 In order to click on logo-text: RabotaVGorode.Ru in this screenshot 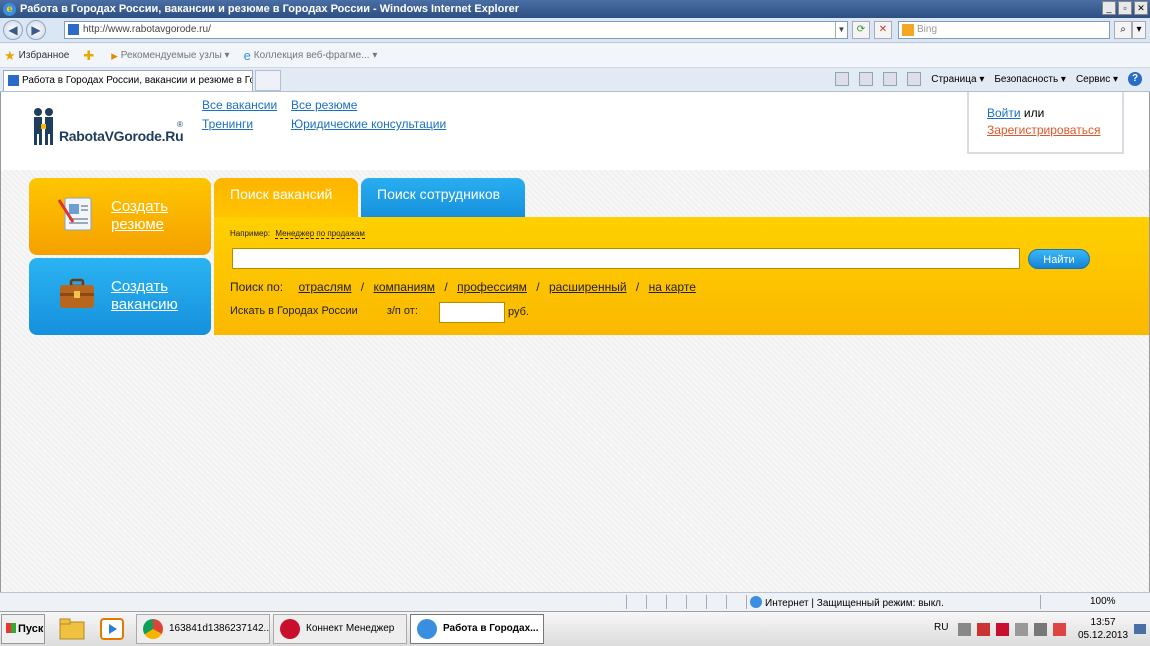, I will do `click(121, 136)`.